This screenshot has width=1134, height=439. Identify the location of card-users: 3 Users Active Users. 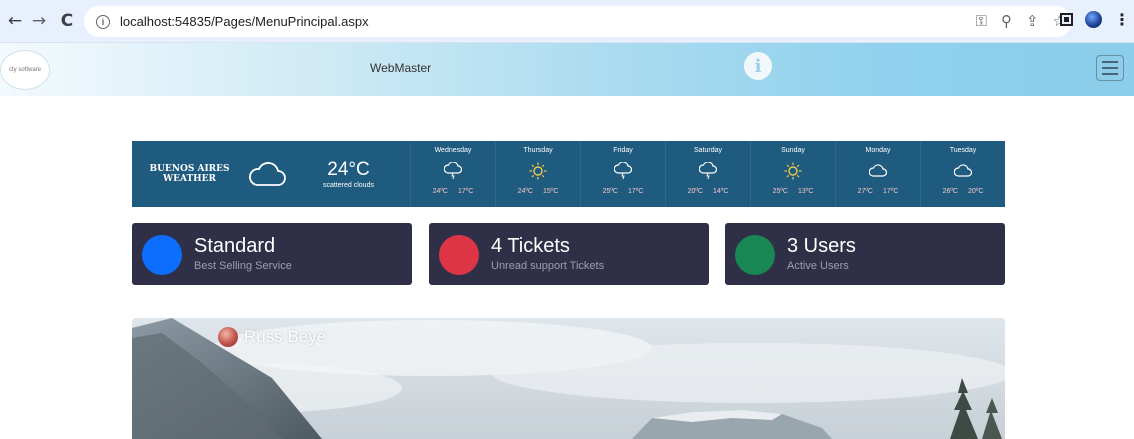
(865, 254).